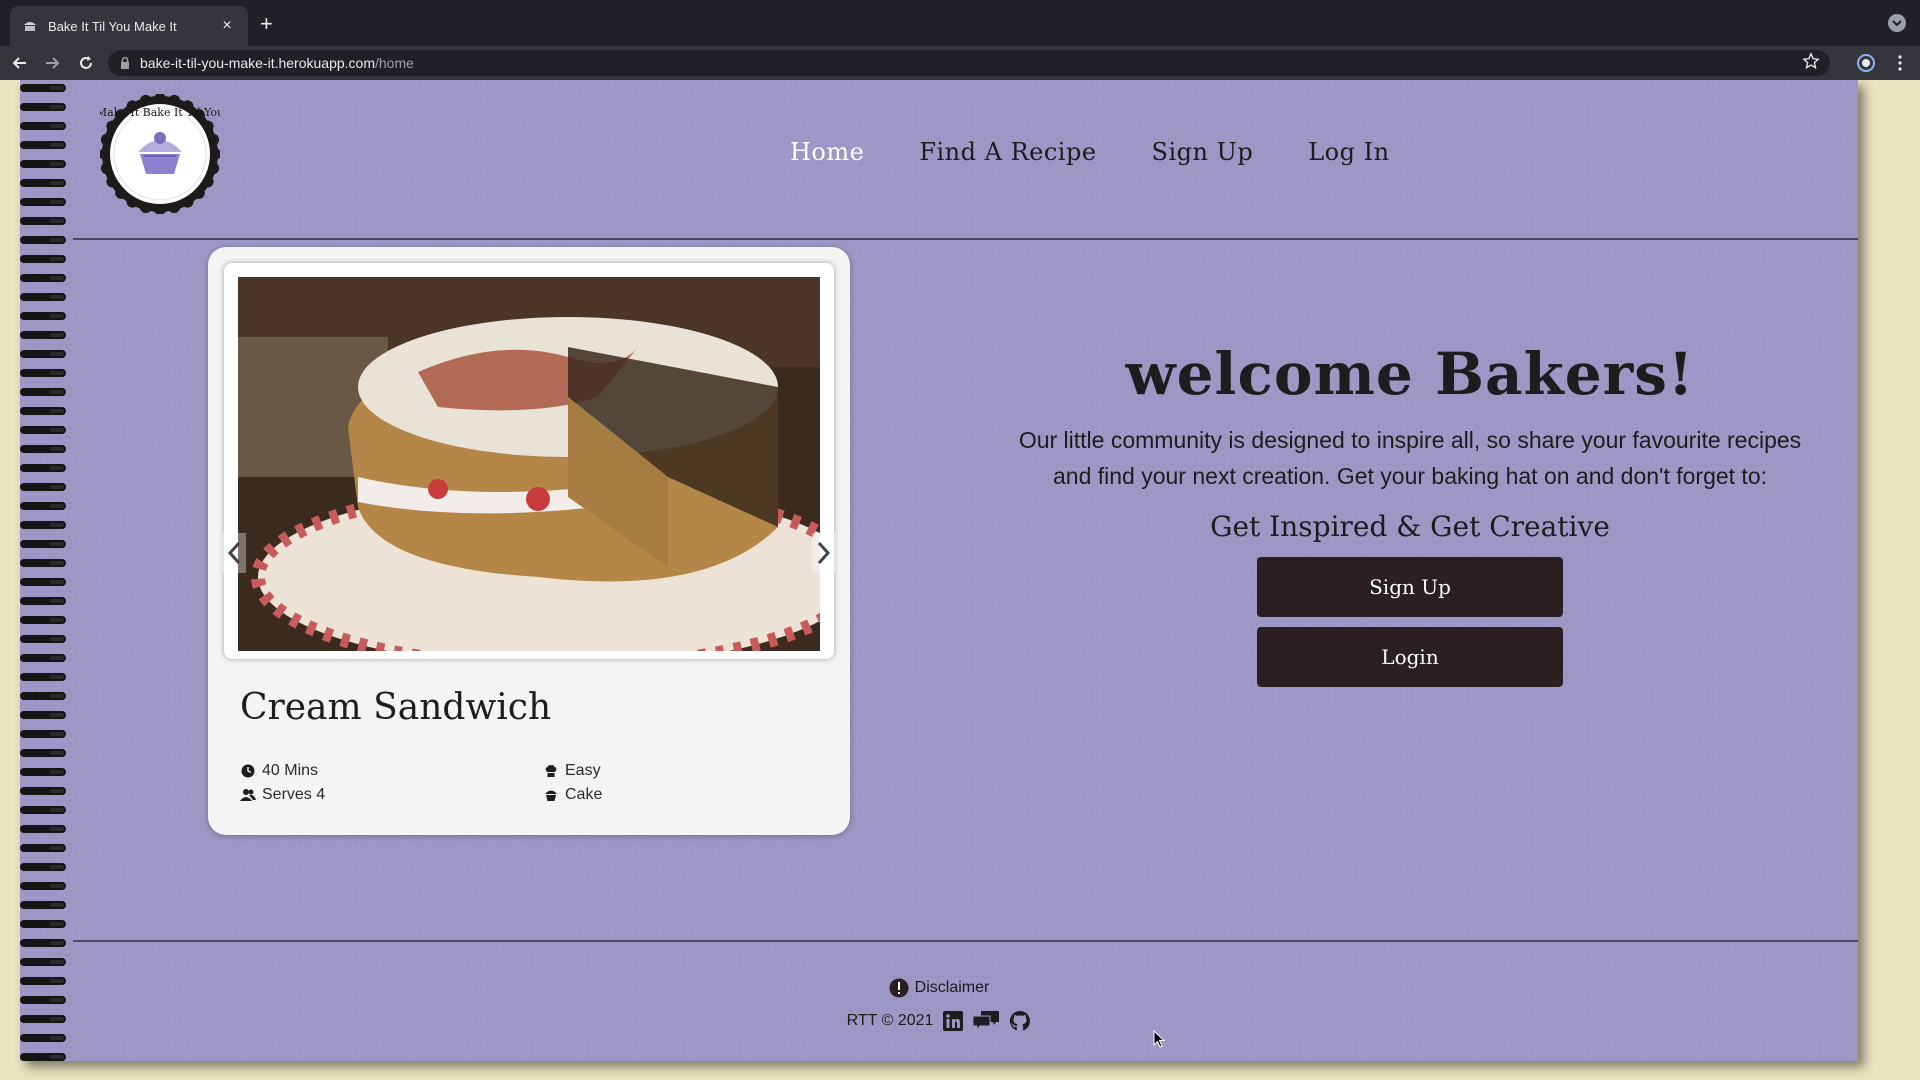 The width and height of the screenshot is (1920, 1080). Describe the element at coordinates (266, 24) in the screenshot. I see `new-tab-button: +` at that location.